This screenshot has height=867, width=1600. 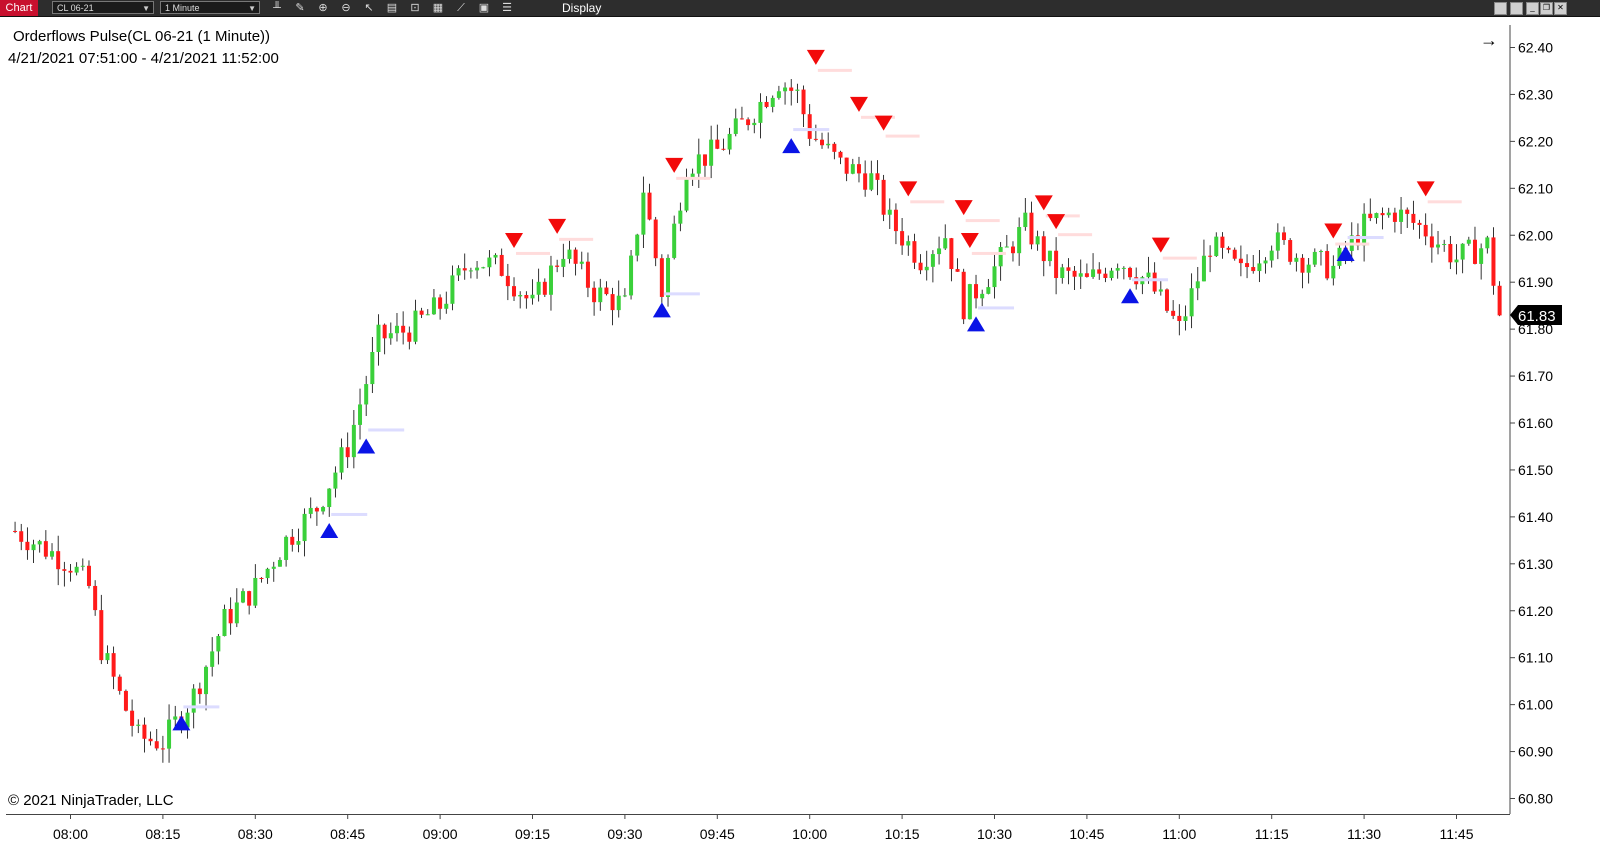 What do you see at coordinates (1535, 564) in the screenshot?
I see `y-tick-label: 61.30` at bounding box center [1535, 564].